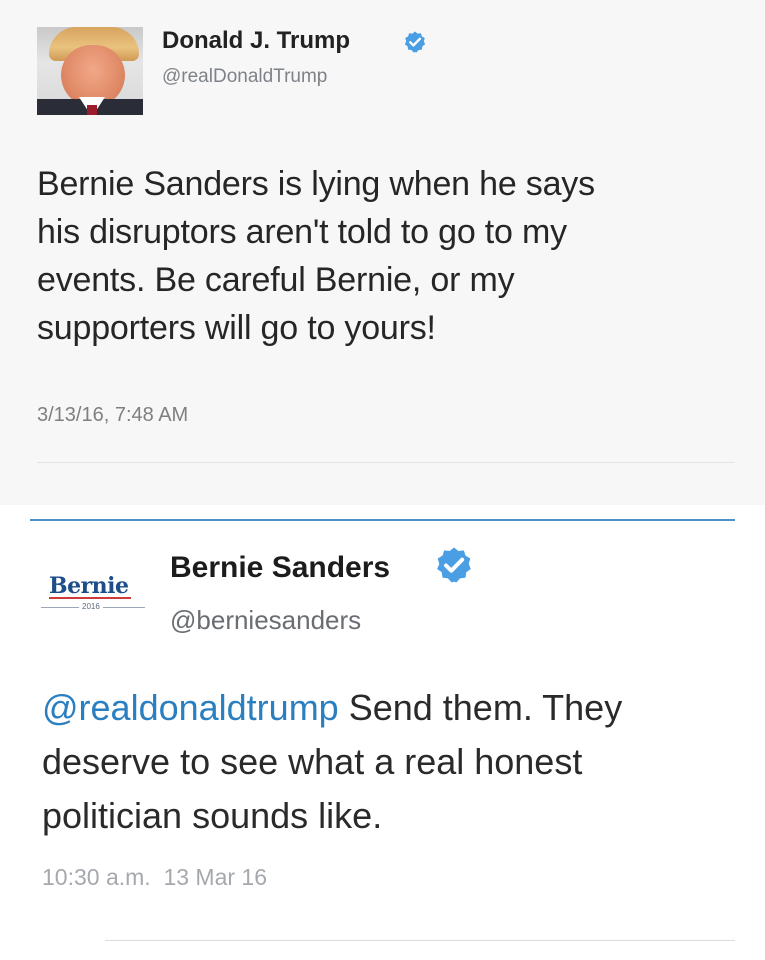 Image resolution: width=765 pixels, height=960 pixels. Describe the element at coordinates (89, 586) in the screenshot. I see `logo-wordmark: Bernie` at that location.